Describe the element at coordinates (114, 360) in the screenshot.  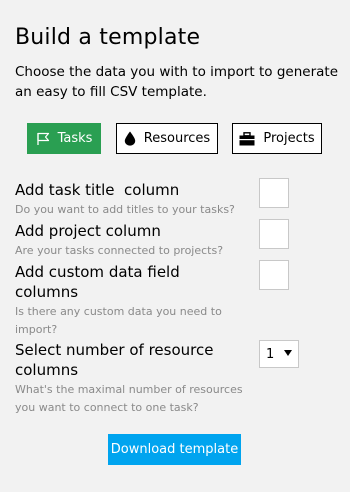
I see `option-label: Select number of resource columns` at that location.